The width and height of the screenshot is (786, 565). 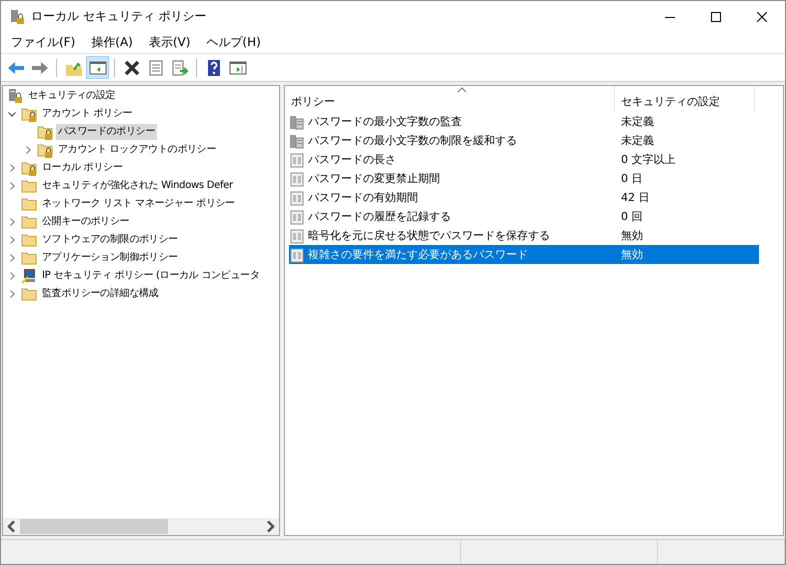 I want to click on close-icon, so click(x=762, y=17).